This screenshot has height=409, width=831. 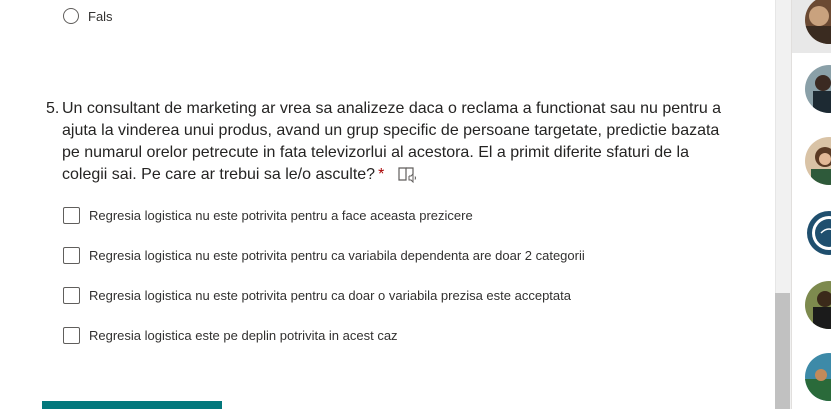 What do you see at coordinates (811, 204) in the screenshot?
I see `participants-panel` at bounding box center [811, 204].